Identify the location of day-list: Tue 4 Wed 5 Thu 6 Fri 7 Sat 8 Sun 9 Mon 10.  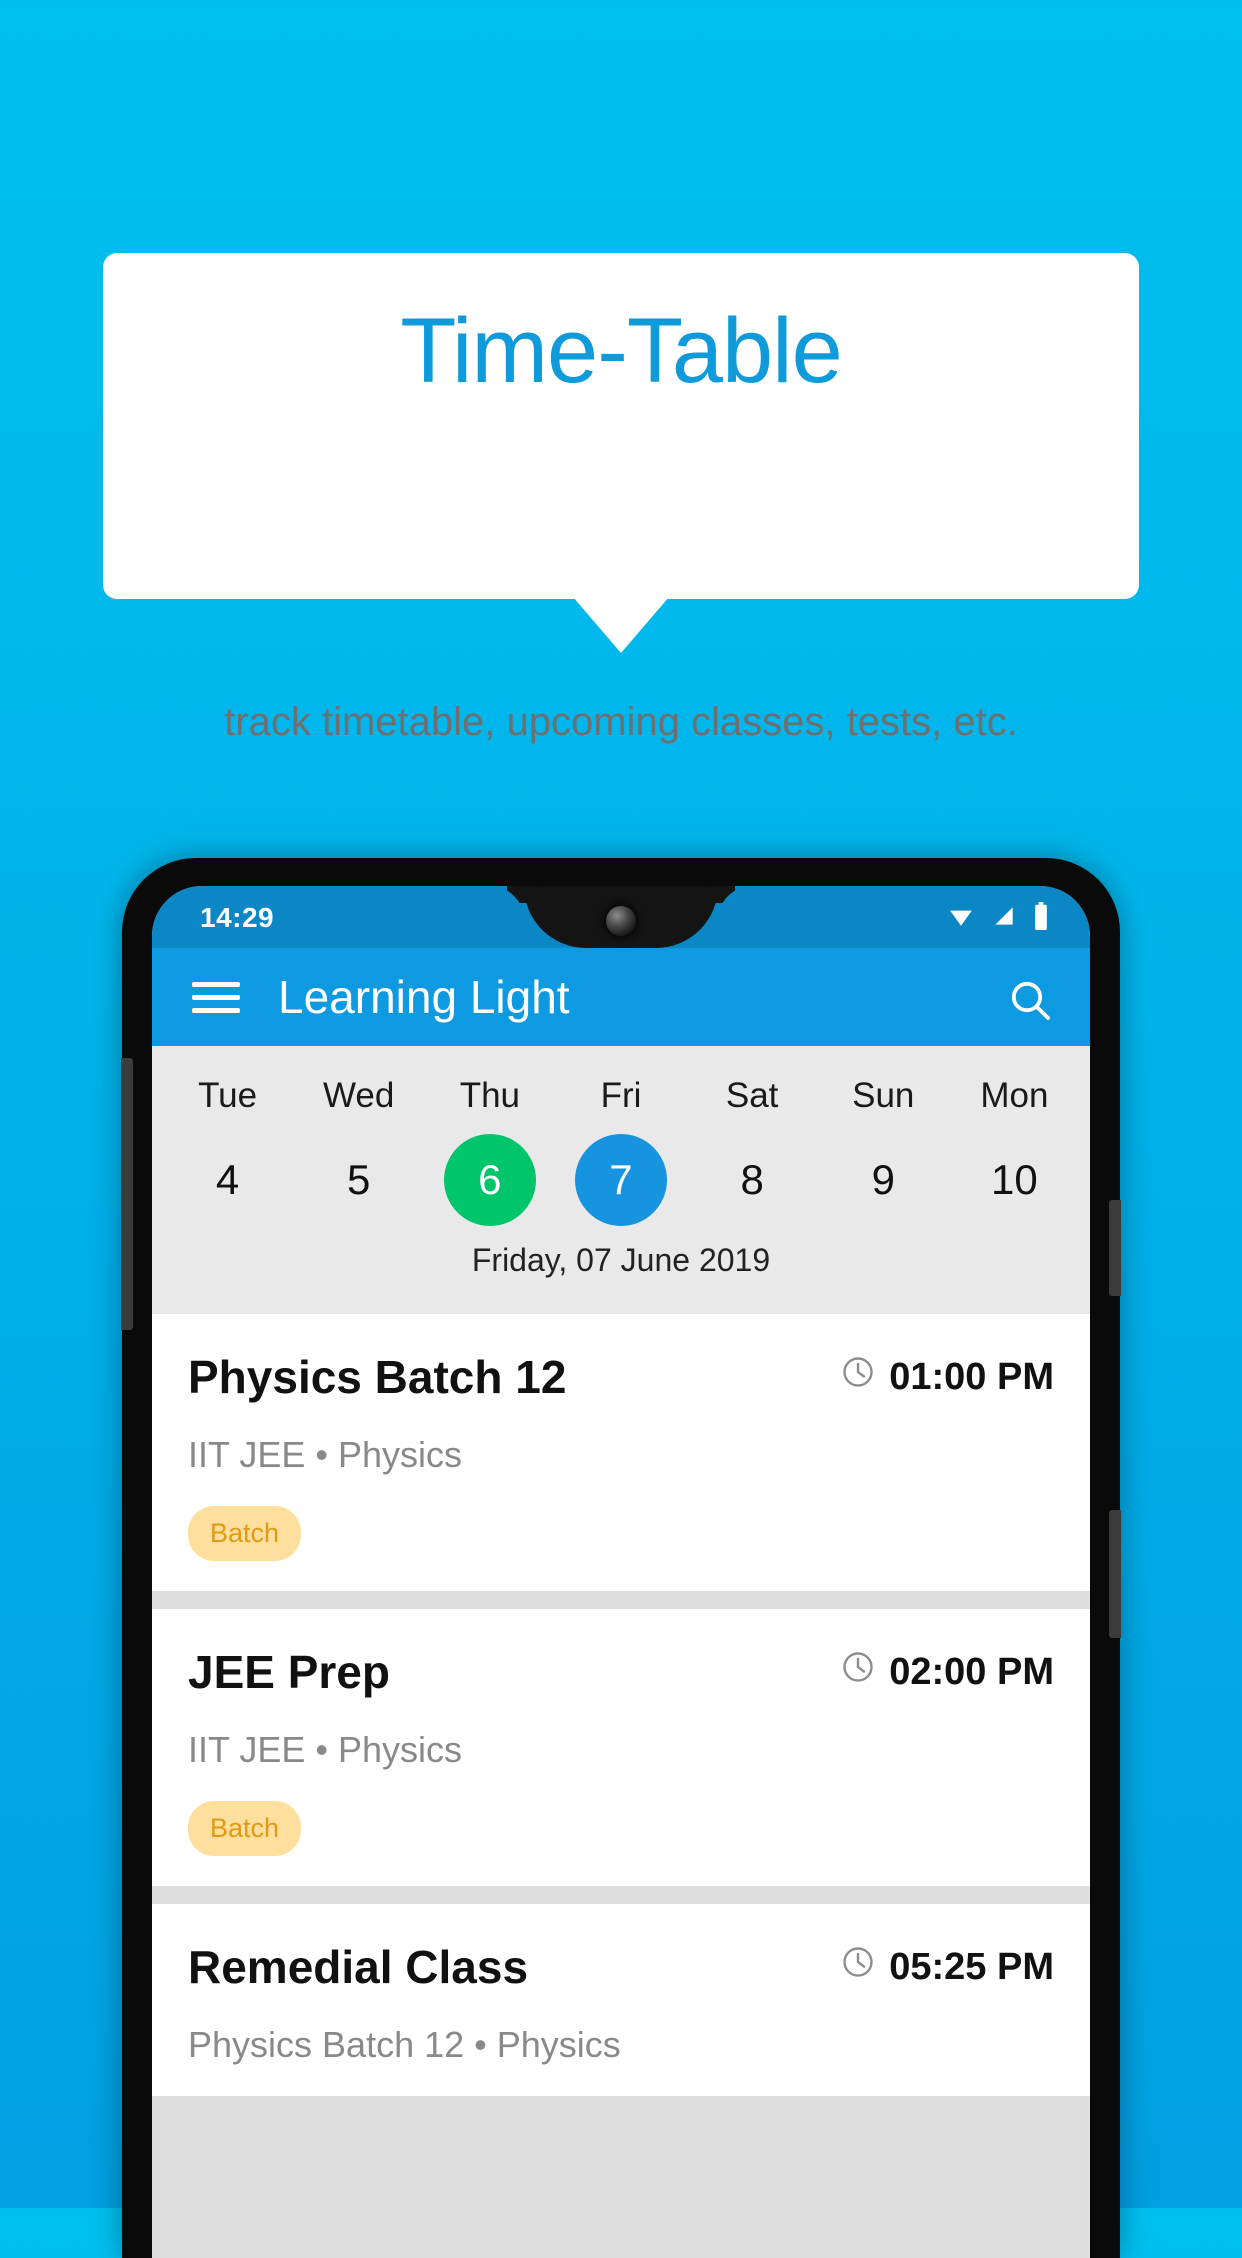
(621, 1136).